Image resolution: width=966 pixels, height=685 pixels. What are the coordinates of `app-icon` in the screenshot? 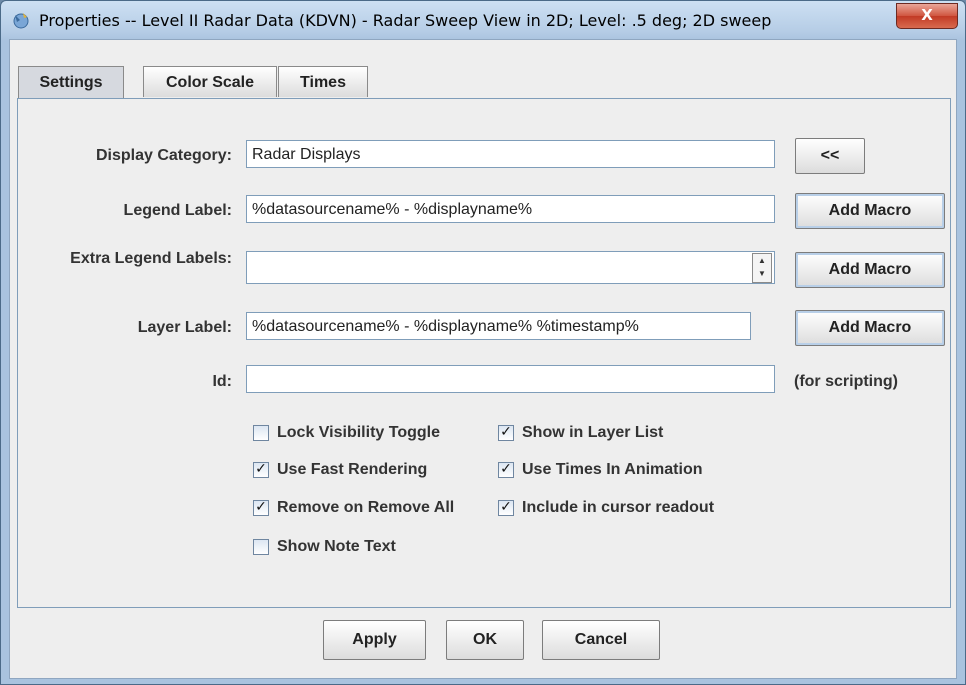 It's located at (21, 21).